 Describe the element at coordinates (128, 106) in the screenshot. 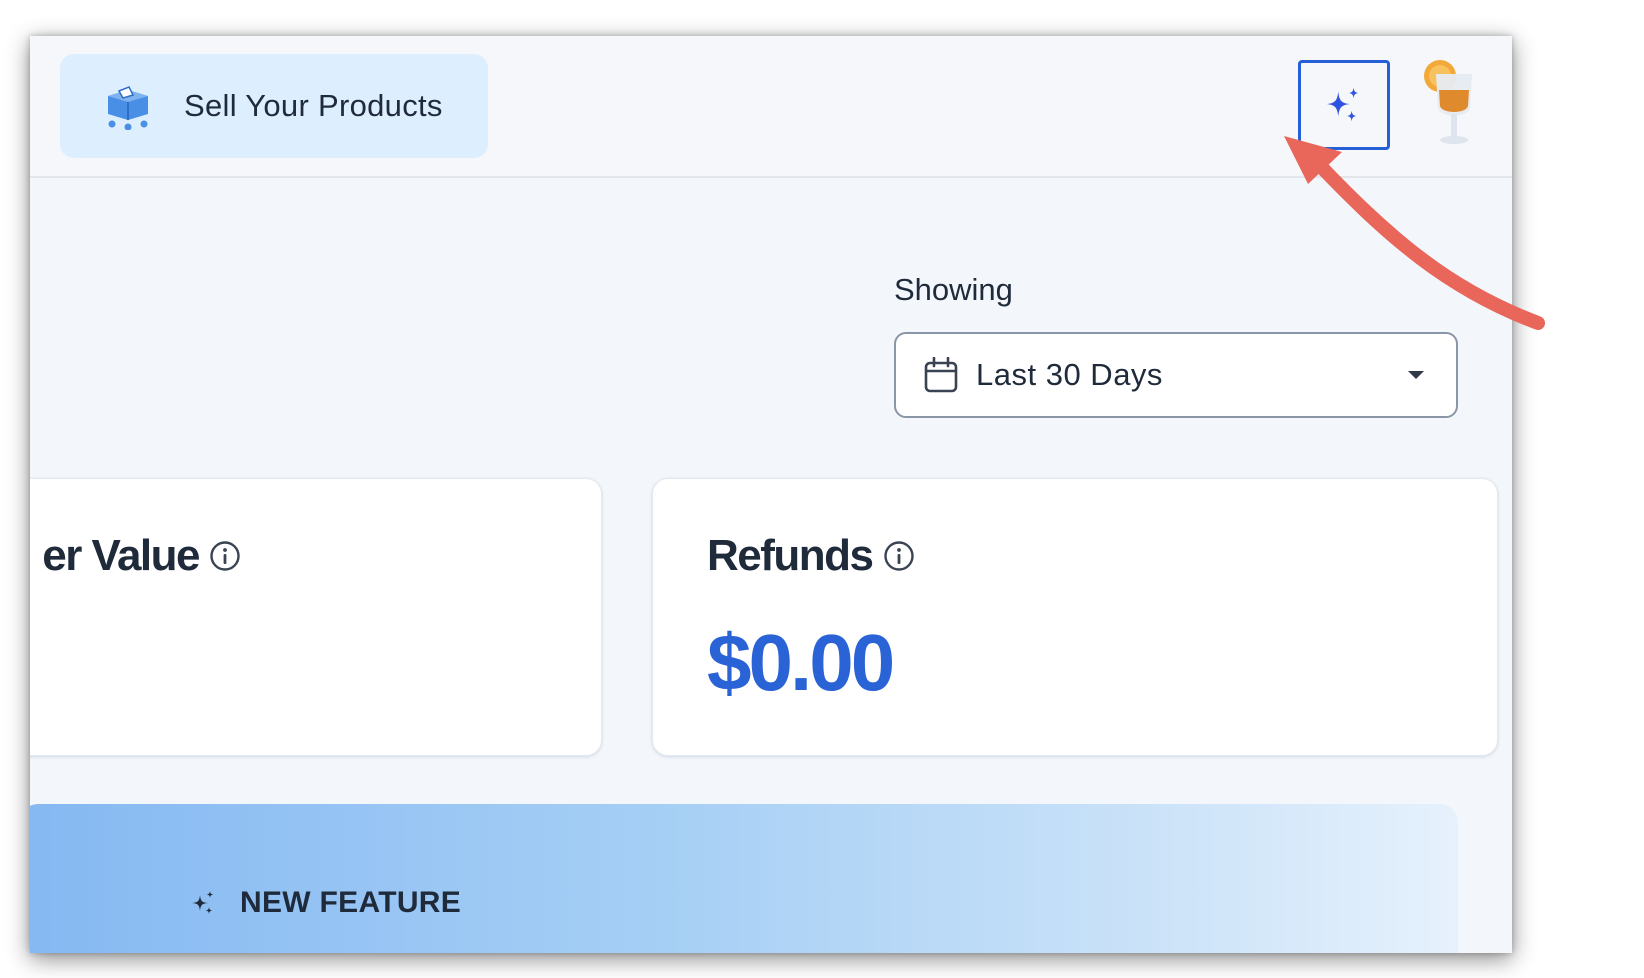

I see `store-cart-icon` at that location.